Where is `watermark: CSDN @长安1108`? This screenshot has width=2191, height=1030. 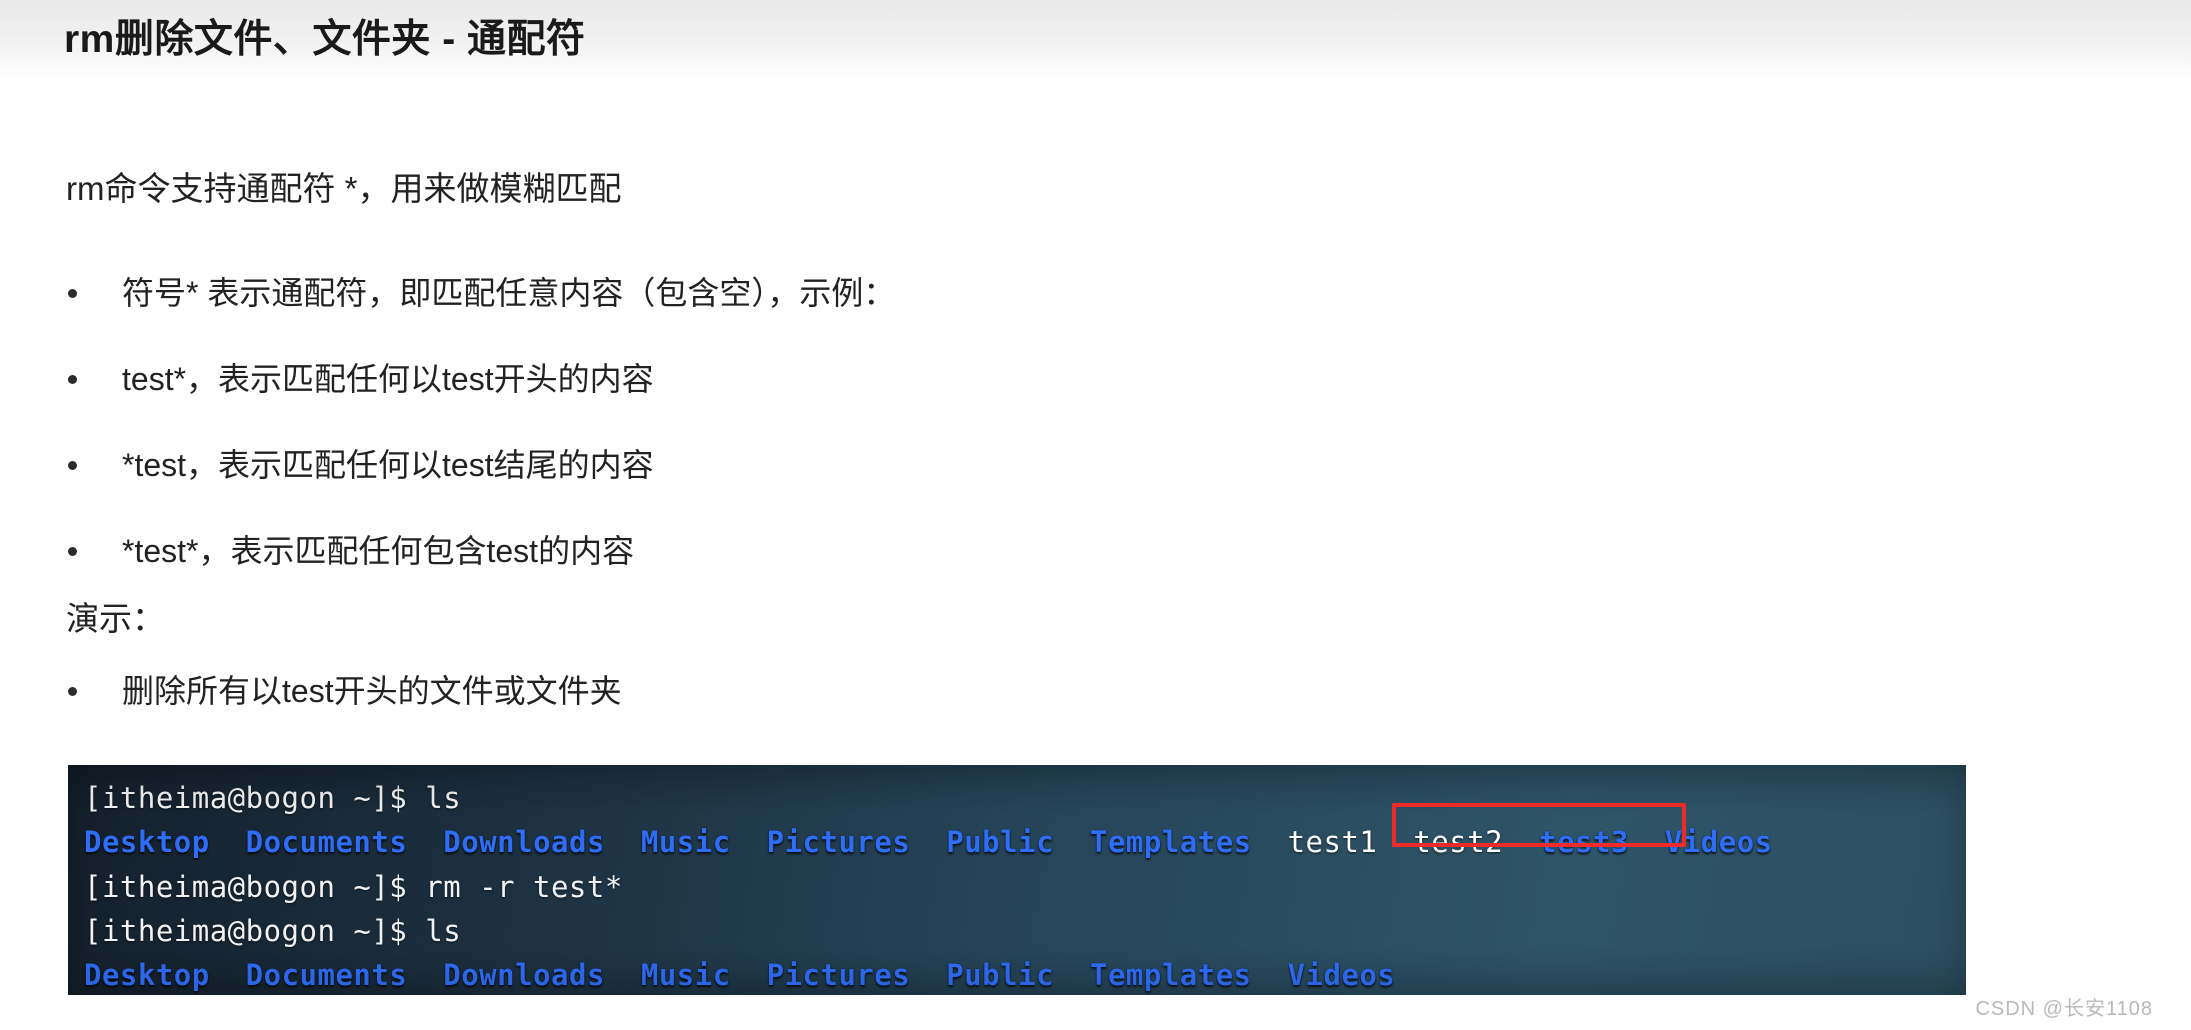 watermark: CSDN @长安1108 is located at coordinates (2064, 1009).